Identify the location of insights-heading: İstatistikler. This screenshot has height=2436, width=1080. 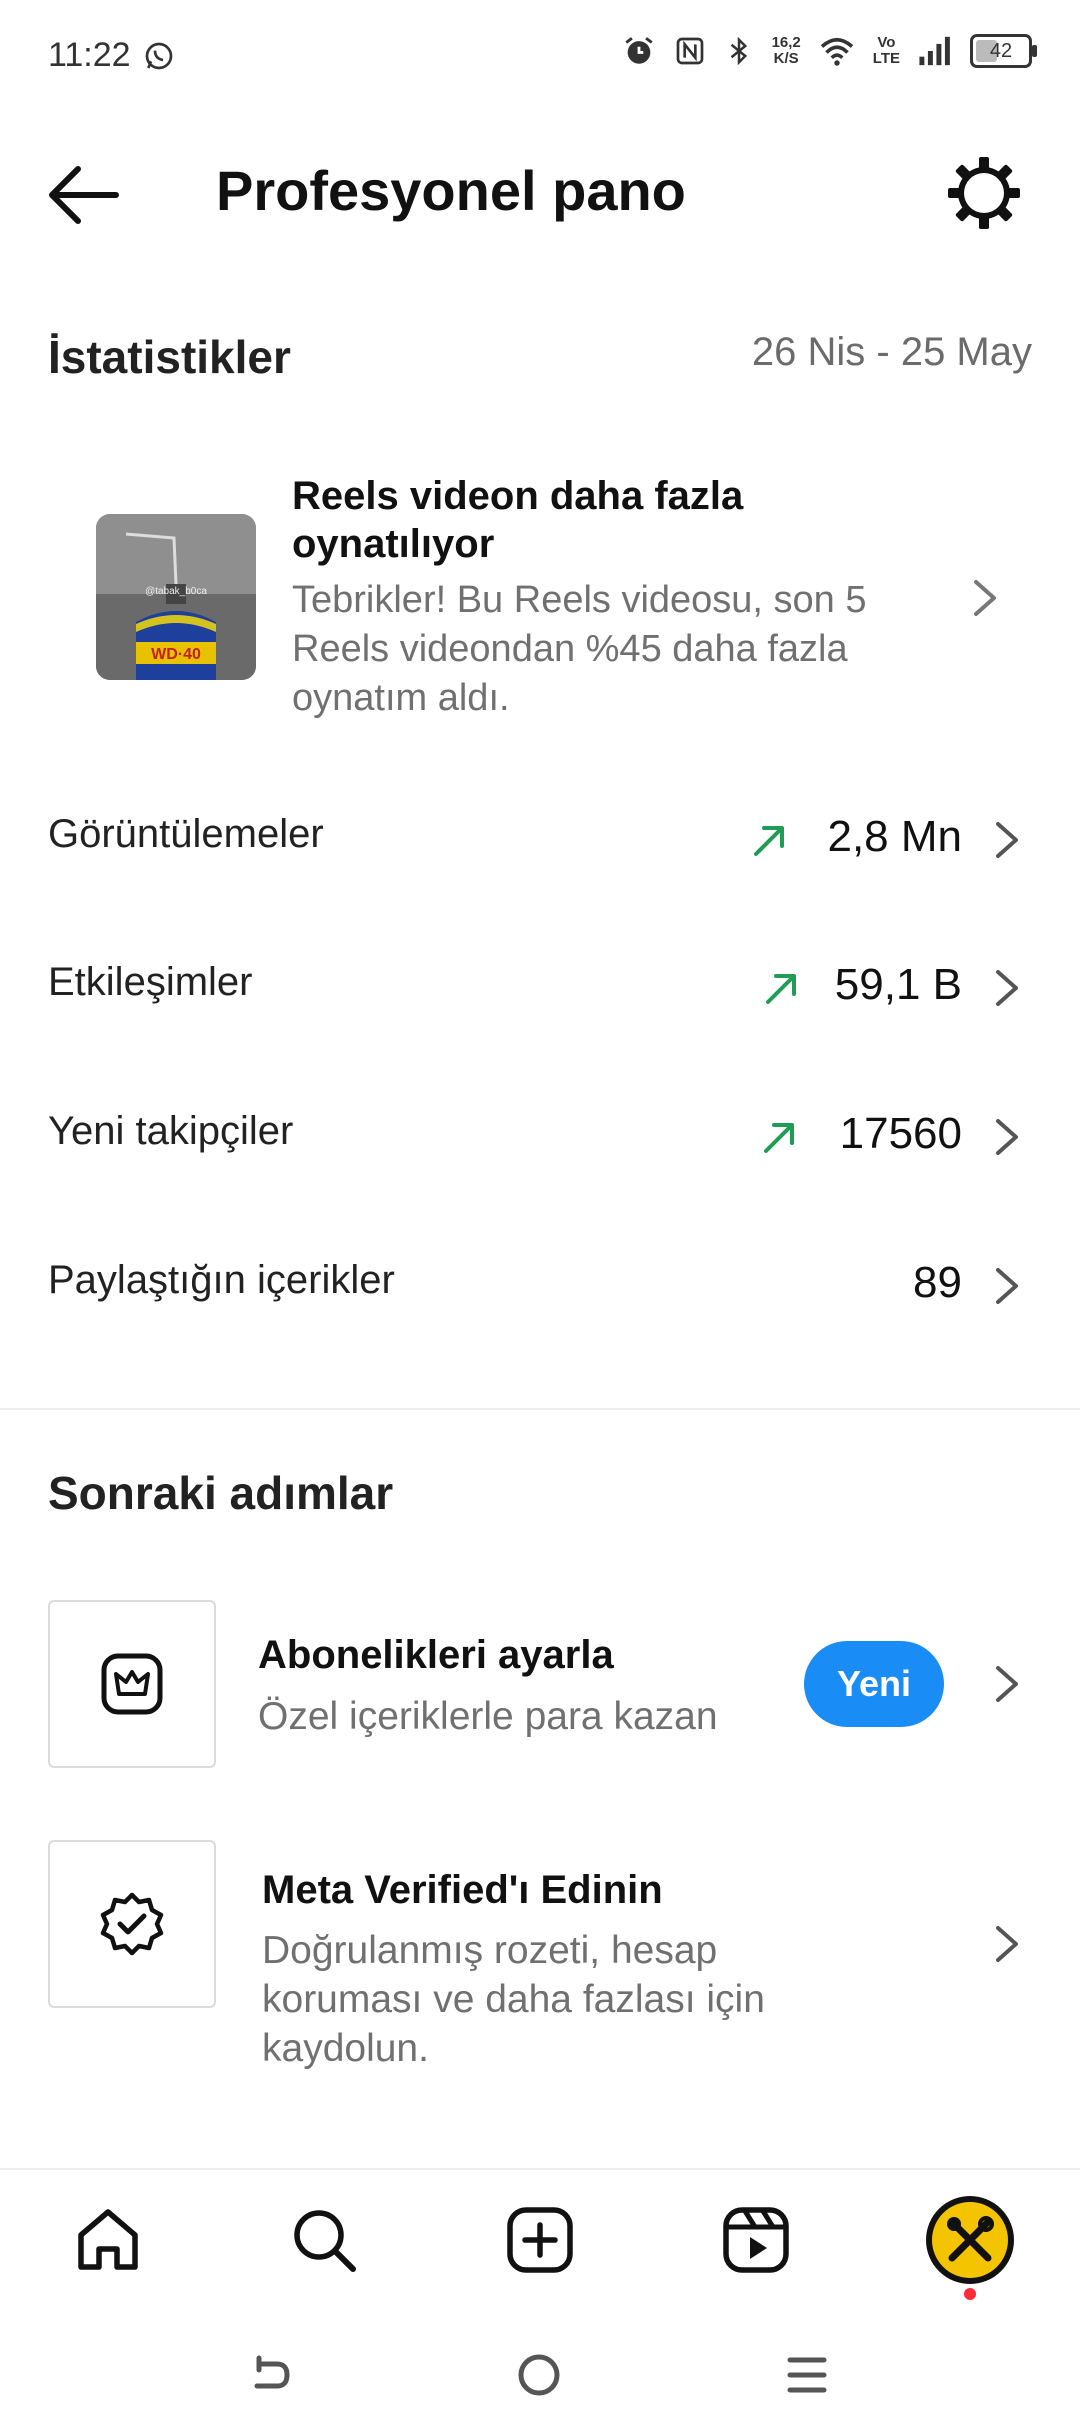
(169, 357).